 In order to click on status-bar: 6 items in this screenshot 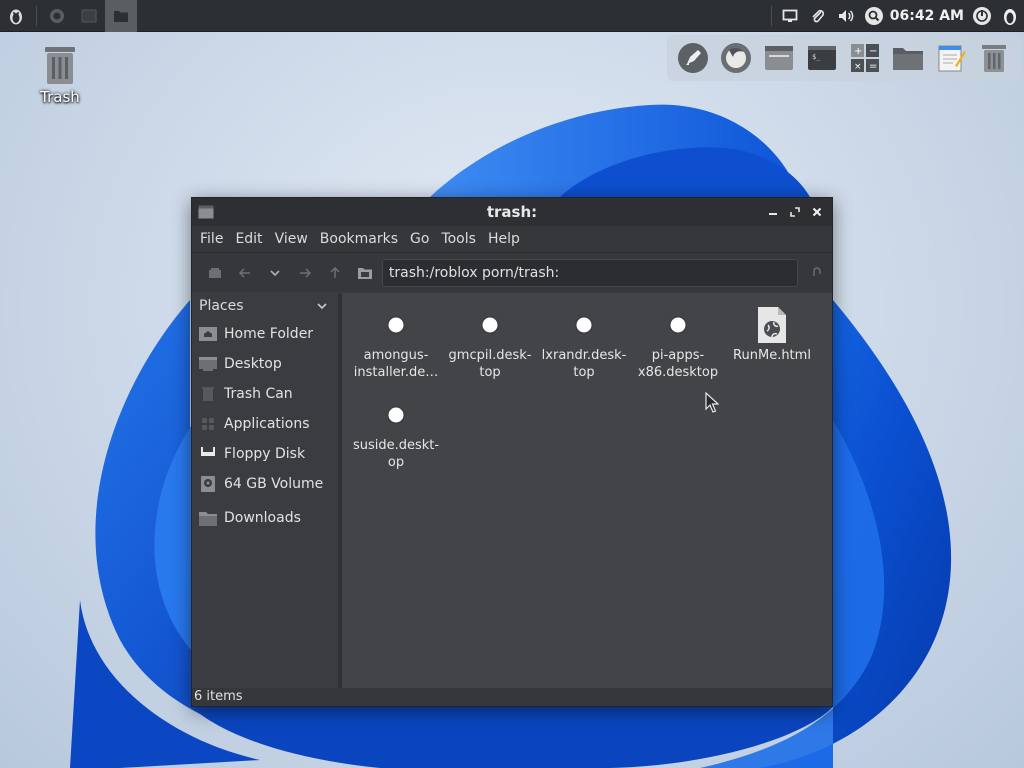, I will do `click(512, 697)`.